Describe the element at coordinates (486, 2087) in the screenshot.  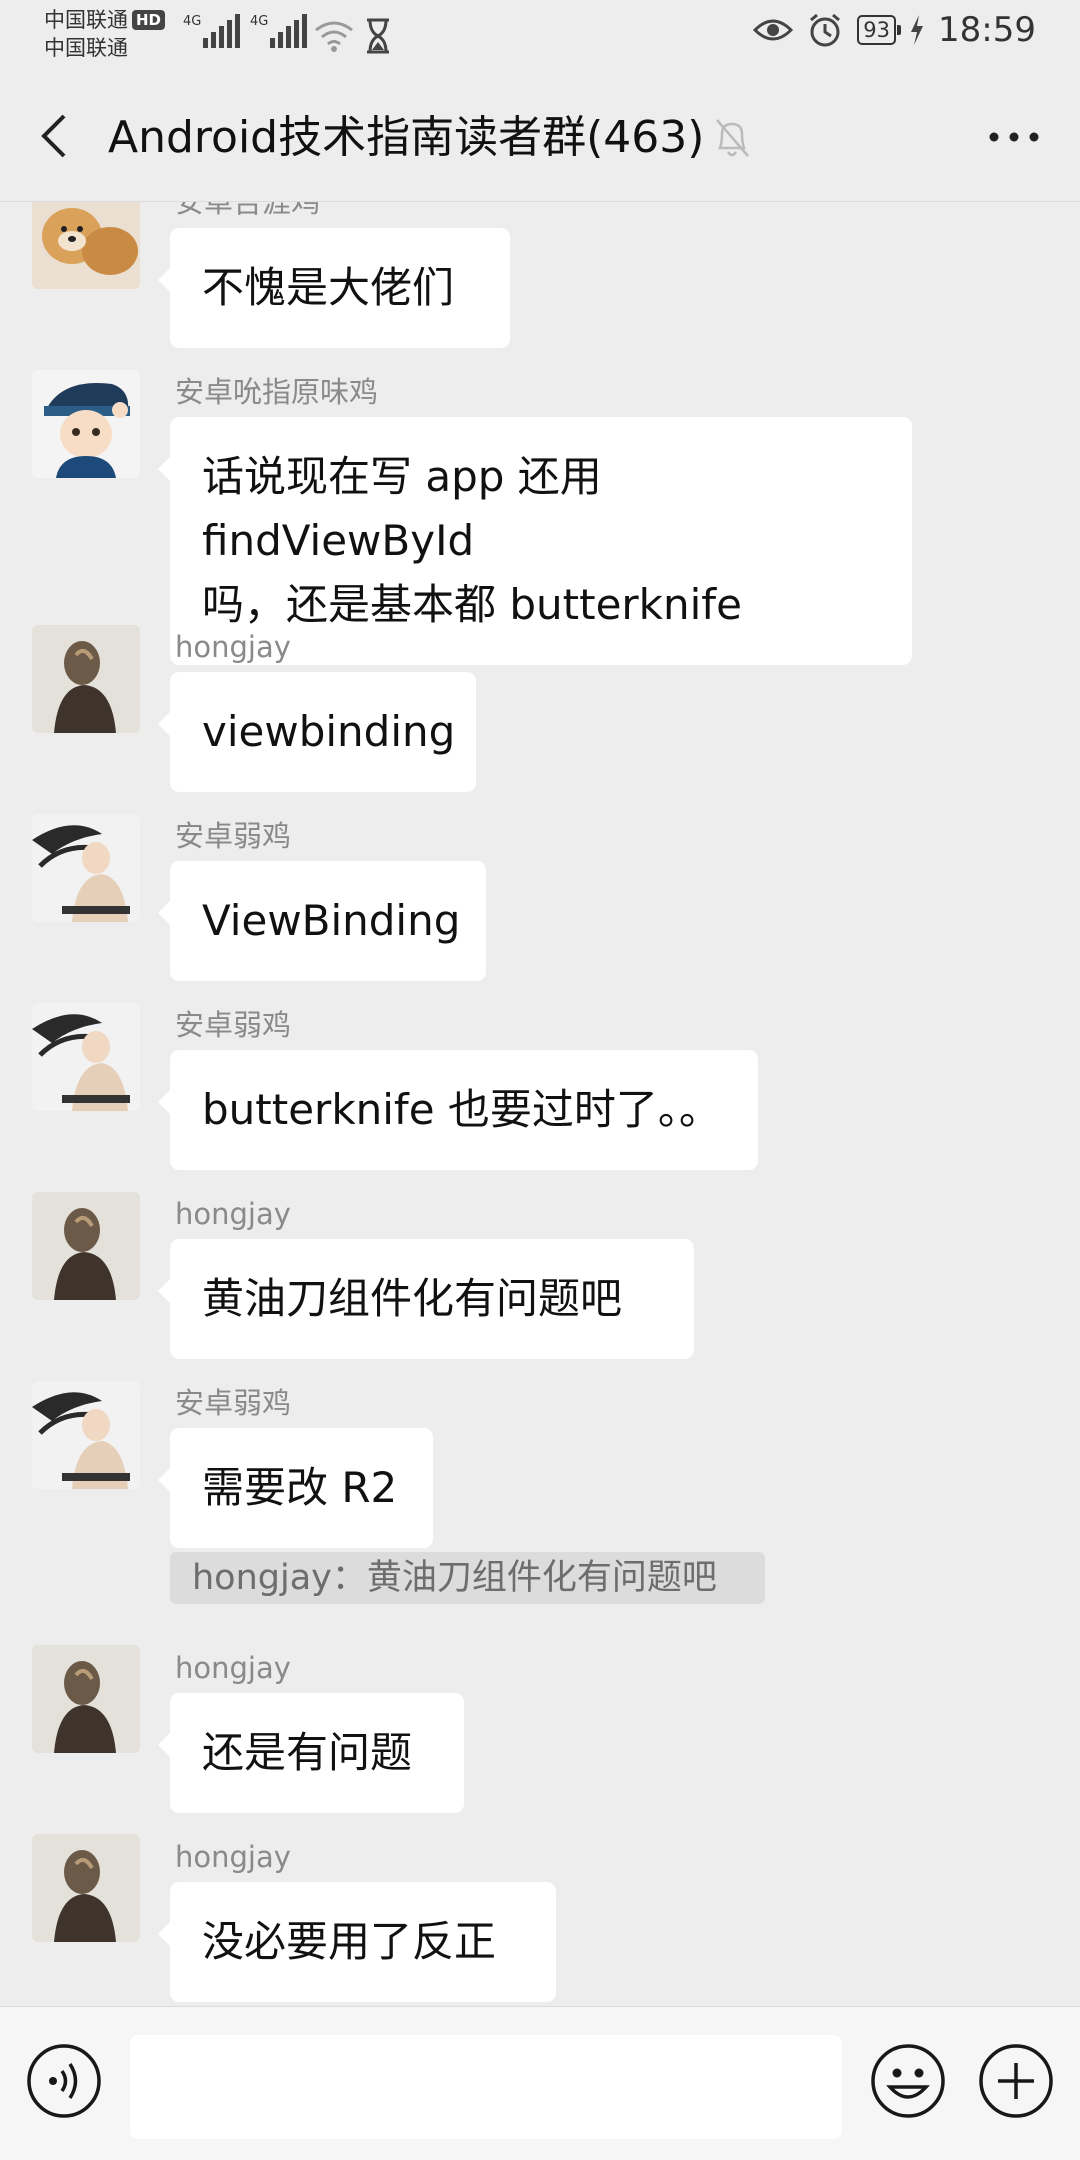
I see `message-input` at that location.